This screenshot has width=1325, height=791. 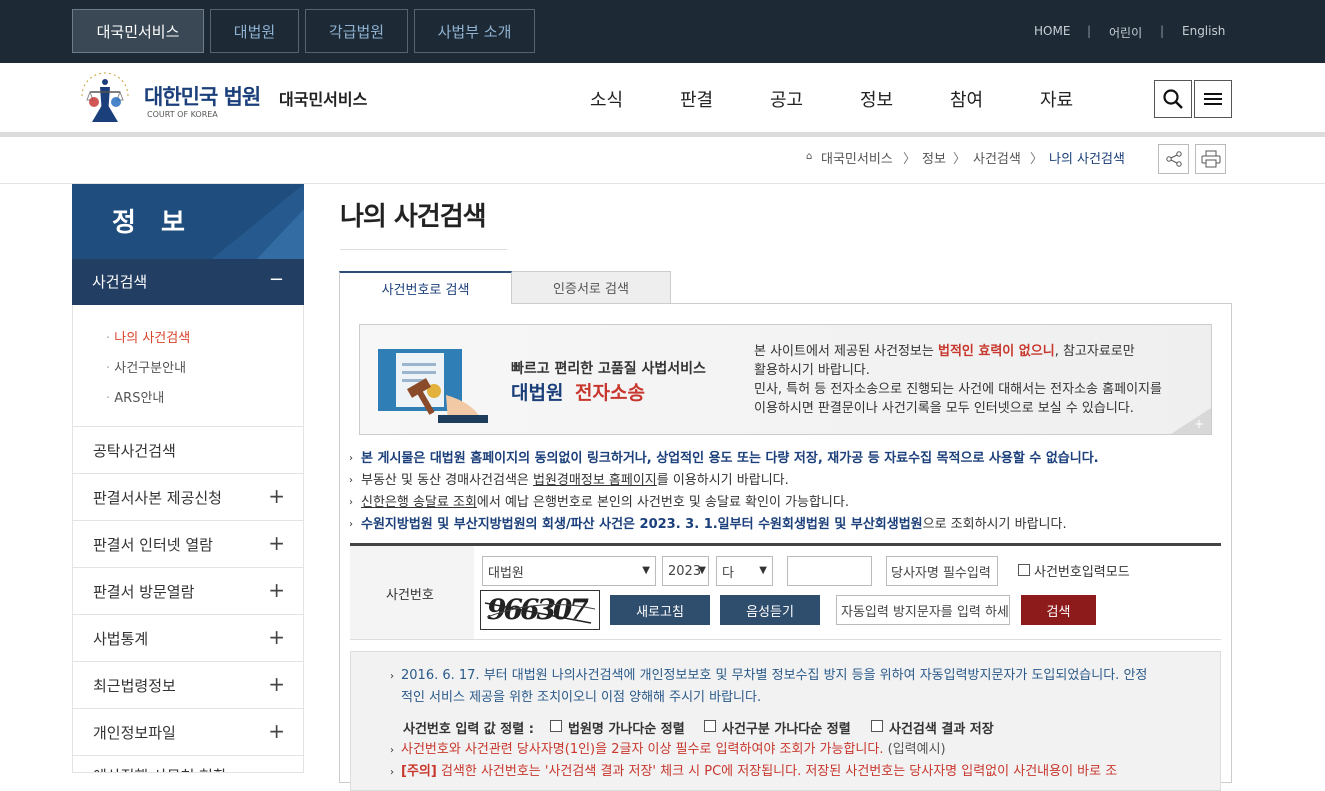 What do you see at coordinates (423, 249) in the screenshot?
I see `title-underline` at bounding box center [423, 249].